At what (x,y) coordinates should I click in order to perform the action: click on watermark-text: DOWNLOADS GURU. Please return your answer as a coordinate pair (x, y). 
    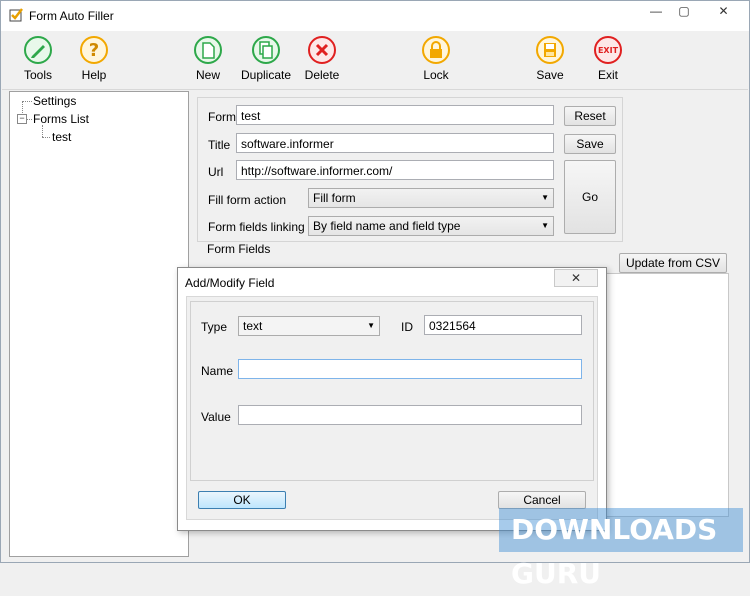
    Looking at the image, I should click on (614, 551).